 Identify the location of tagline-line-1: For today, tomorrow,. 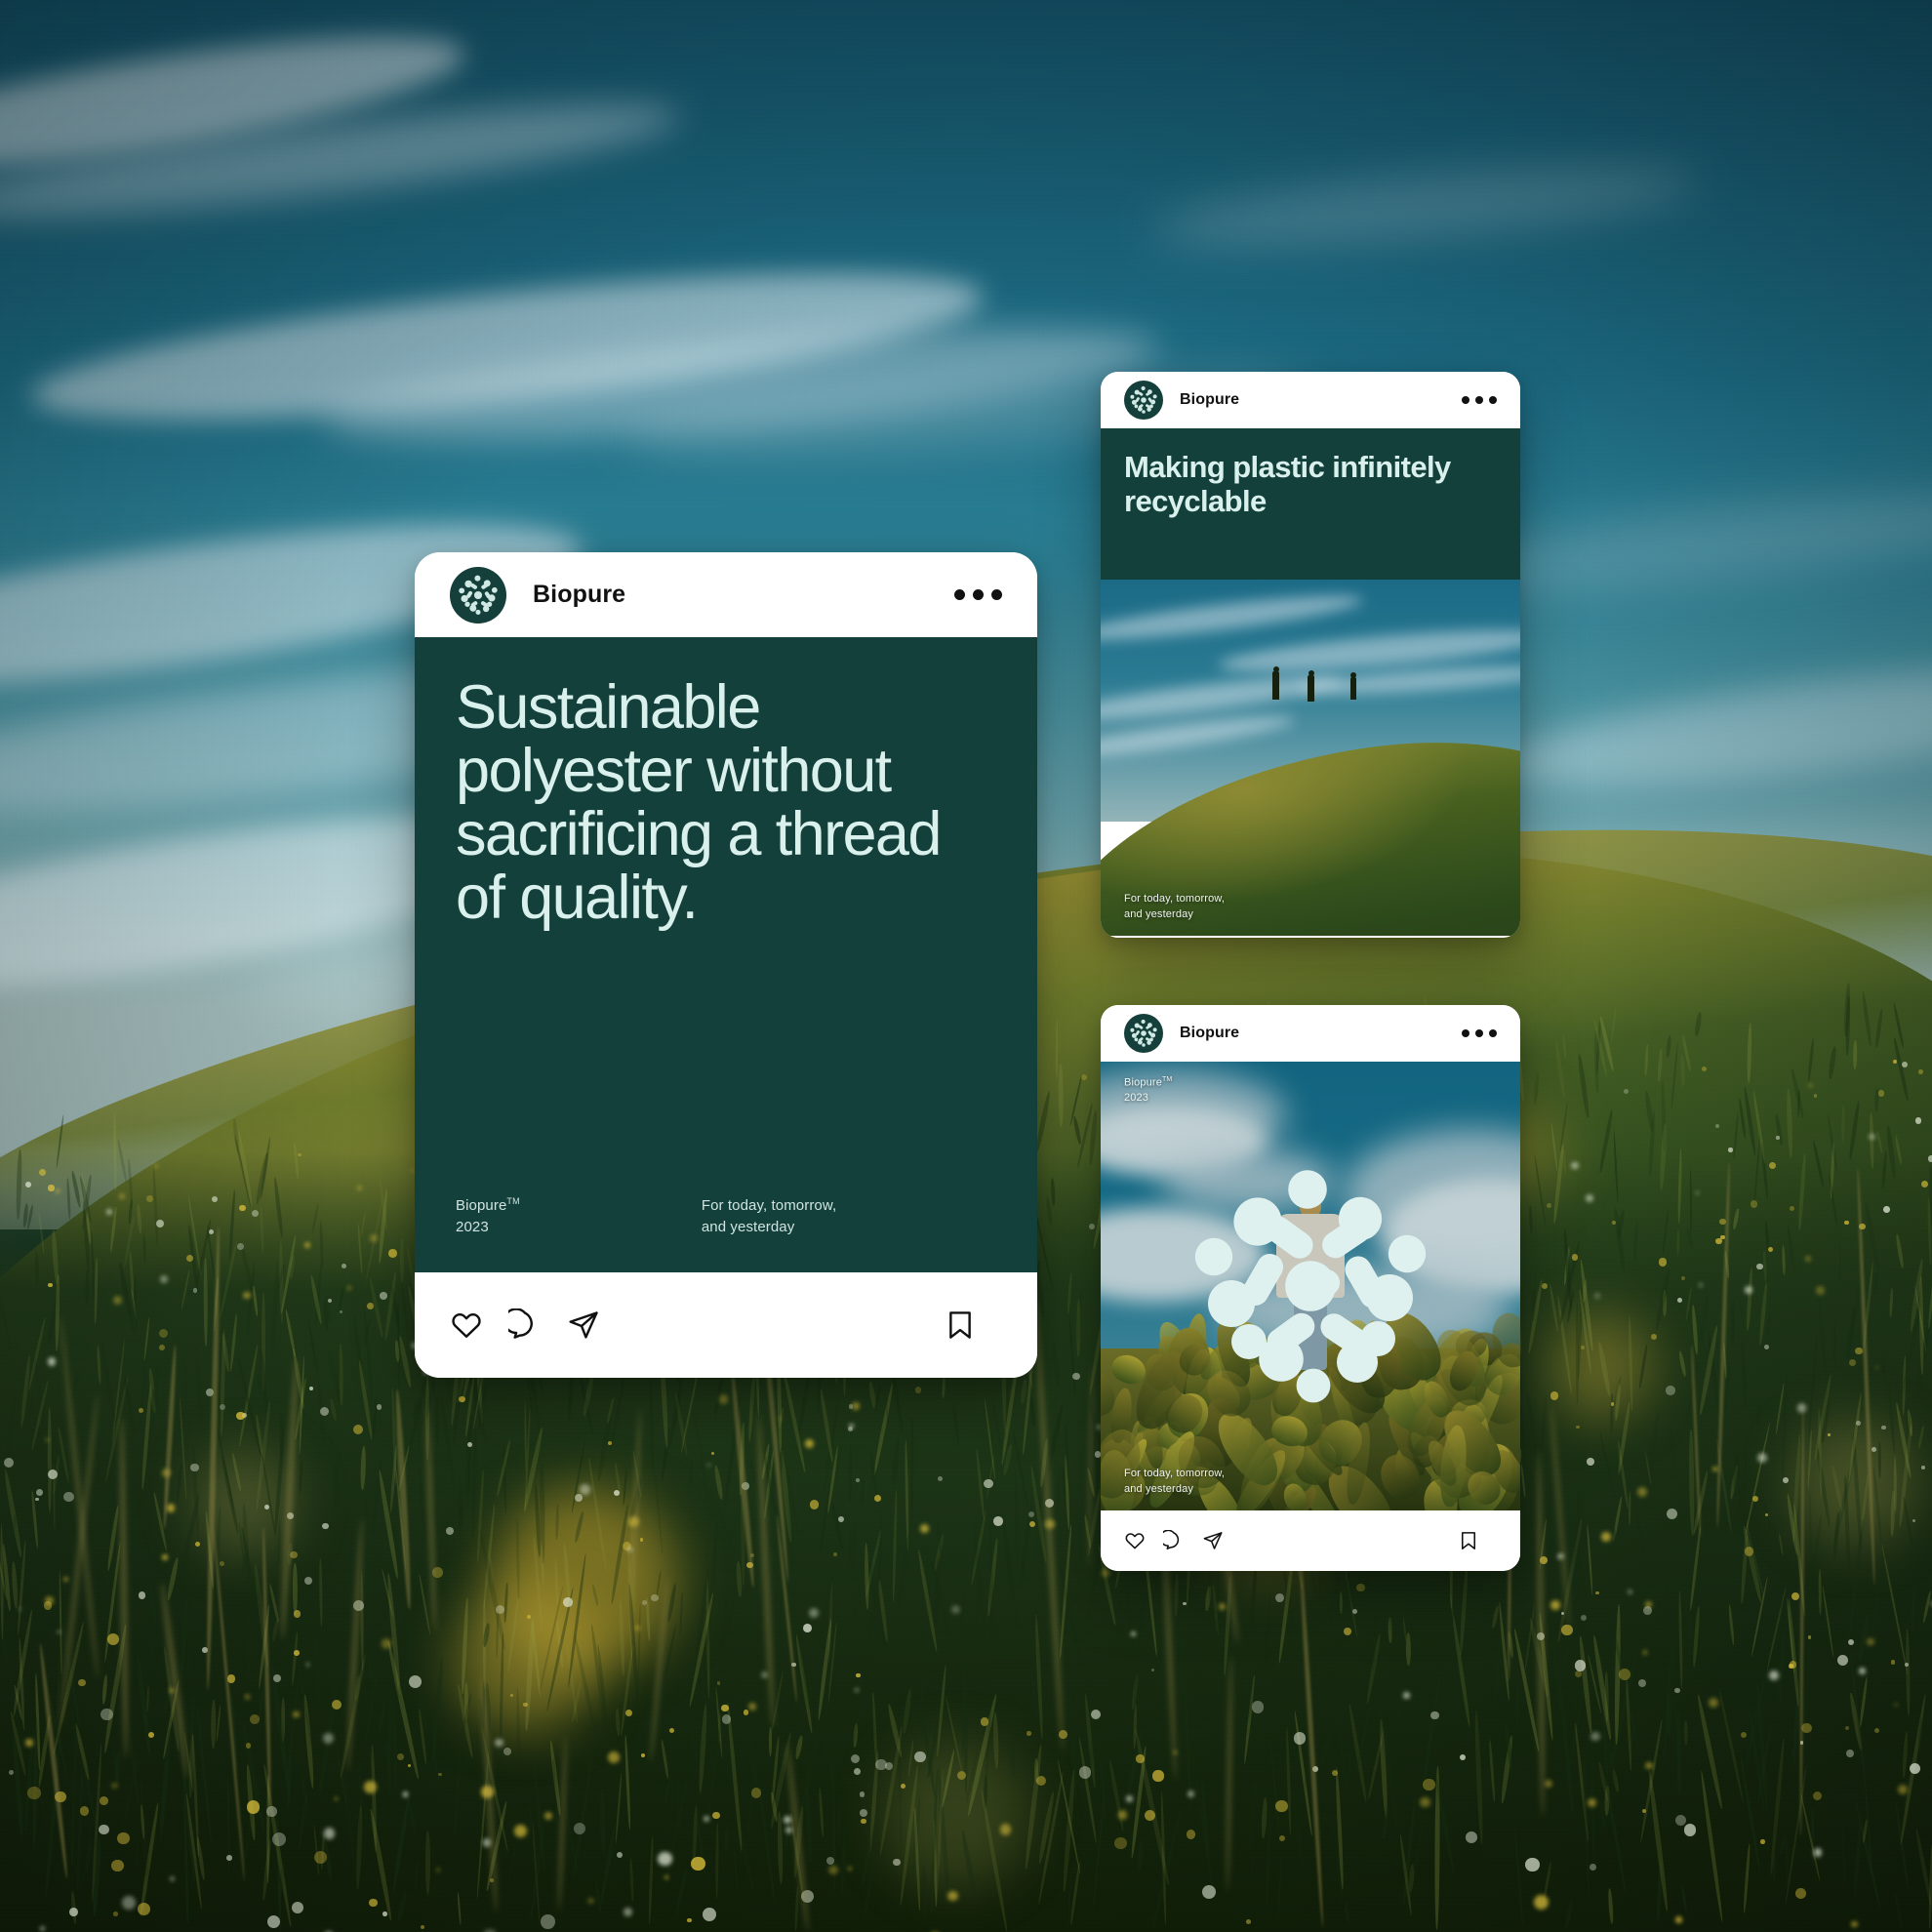
(769, 1206).